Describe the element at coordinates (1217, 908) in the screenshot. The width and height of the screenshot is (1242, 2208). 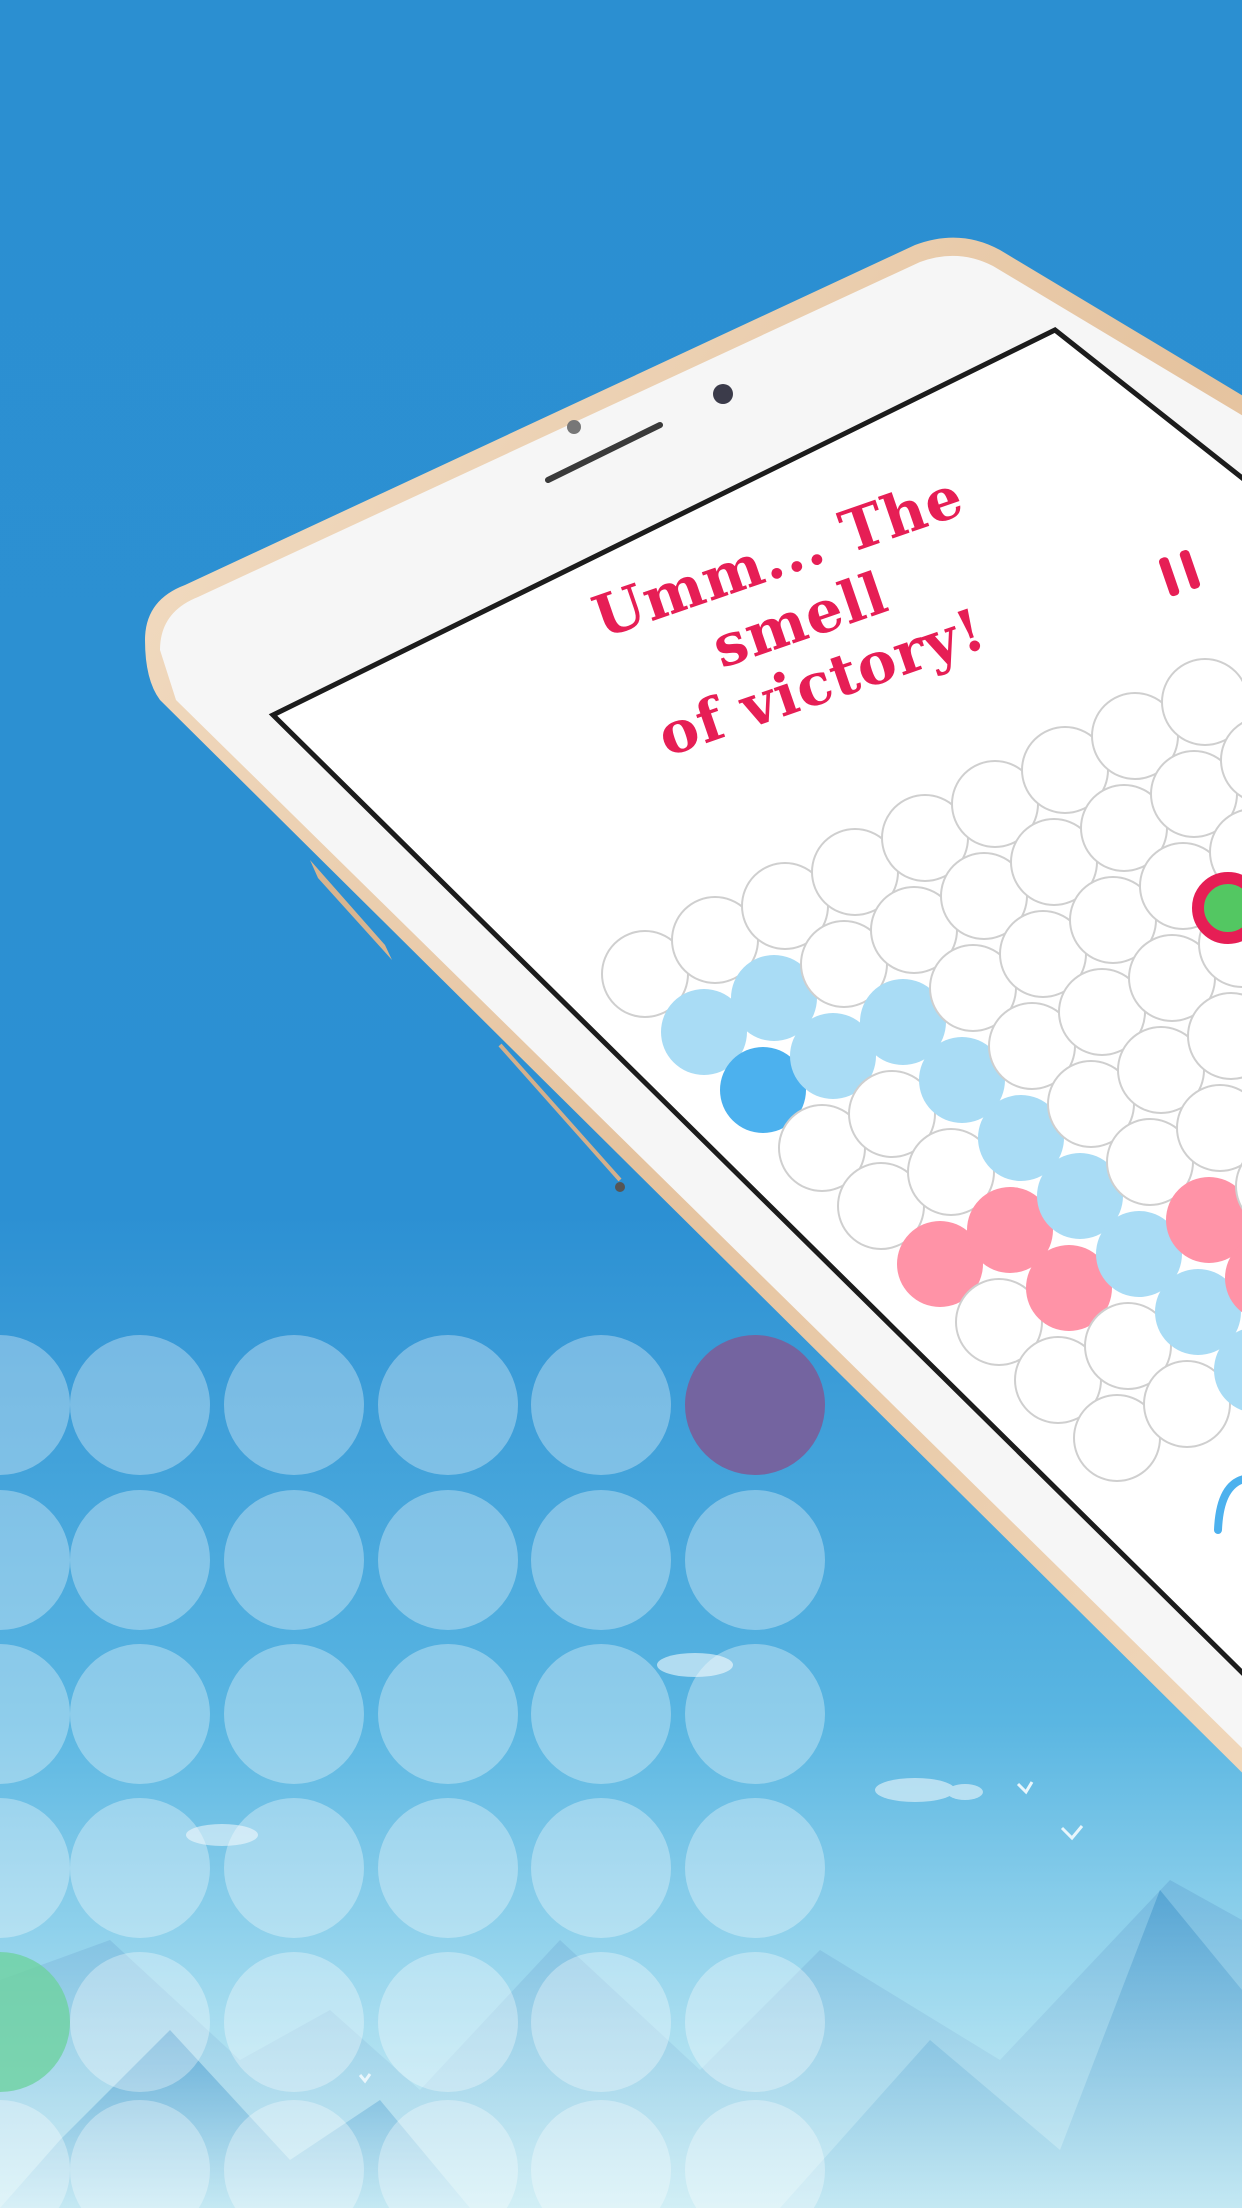
I see `selected-piece` at that location.